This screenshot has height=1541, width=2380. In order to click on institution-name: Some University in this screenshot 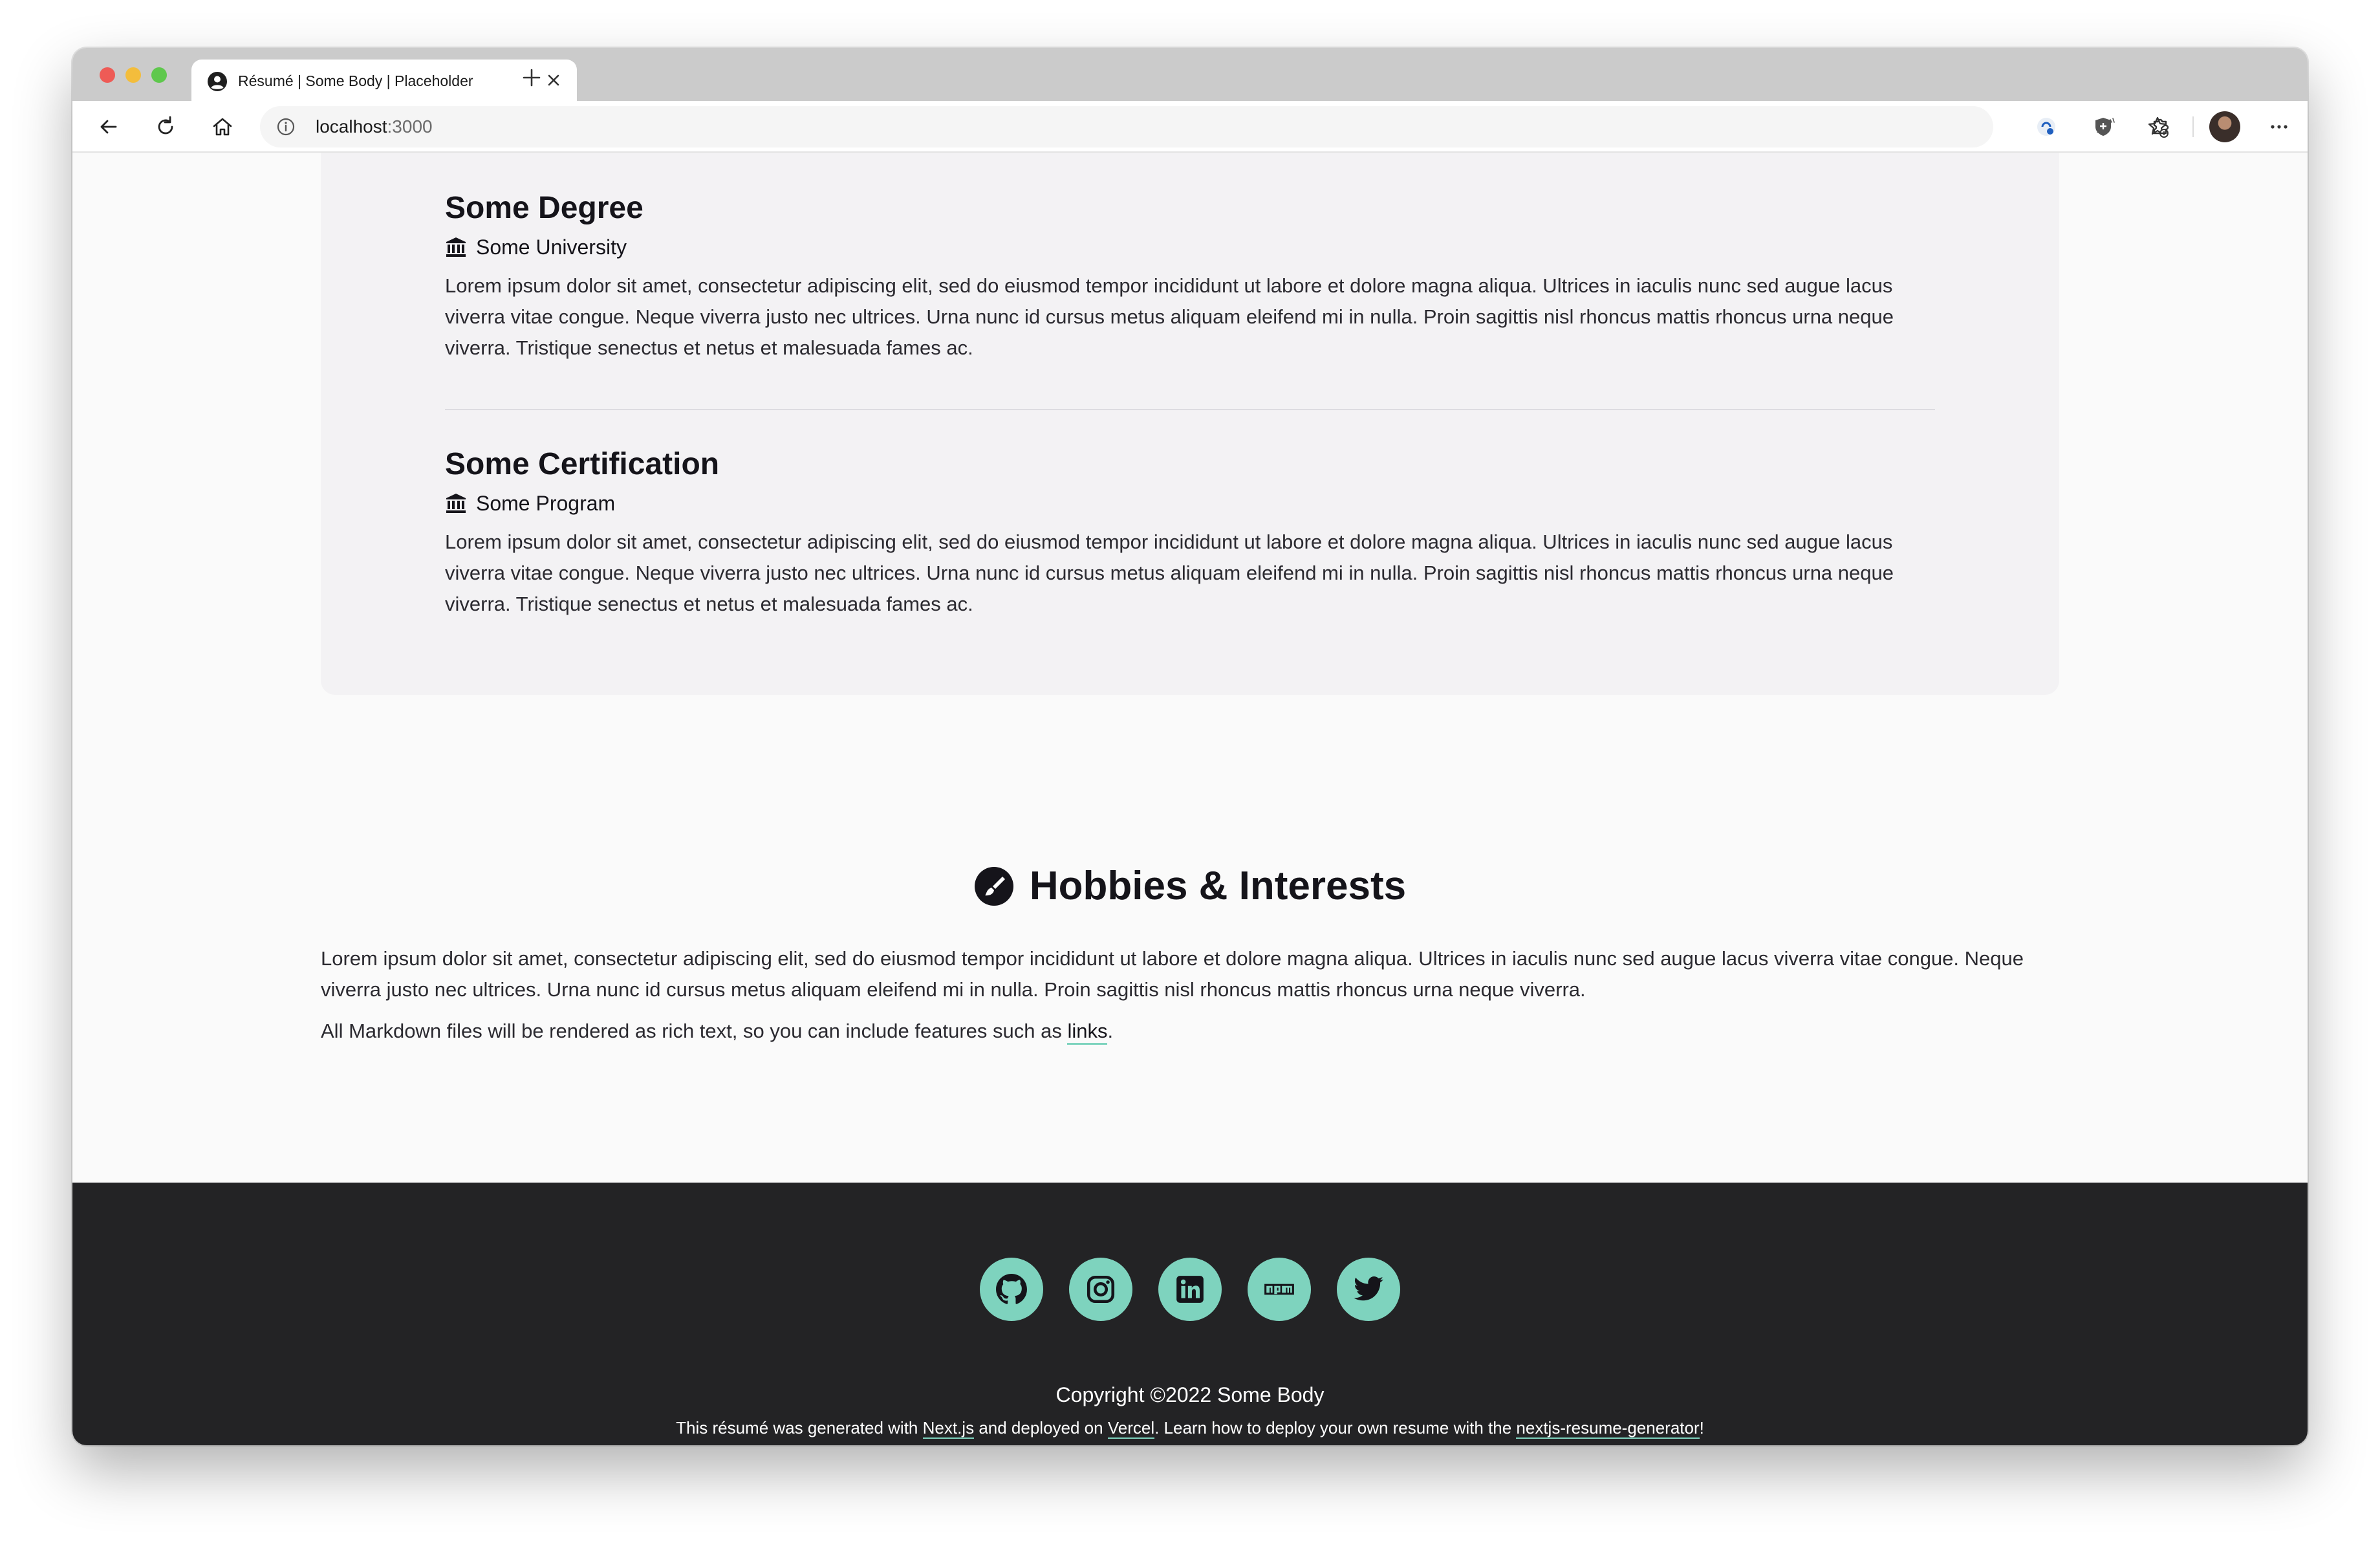, I will do `click(551, 247)`.